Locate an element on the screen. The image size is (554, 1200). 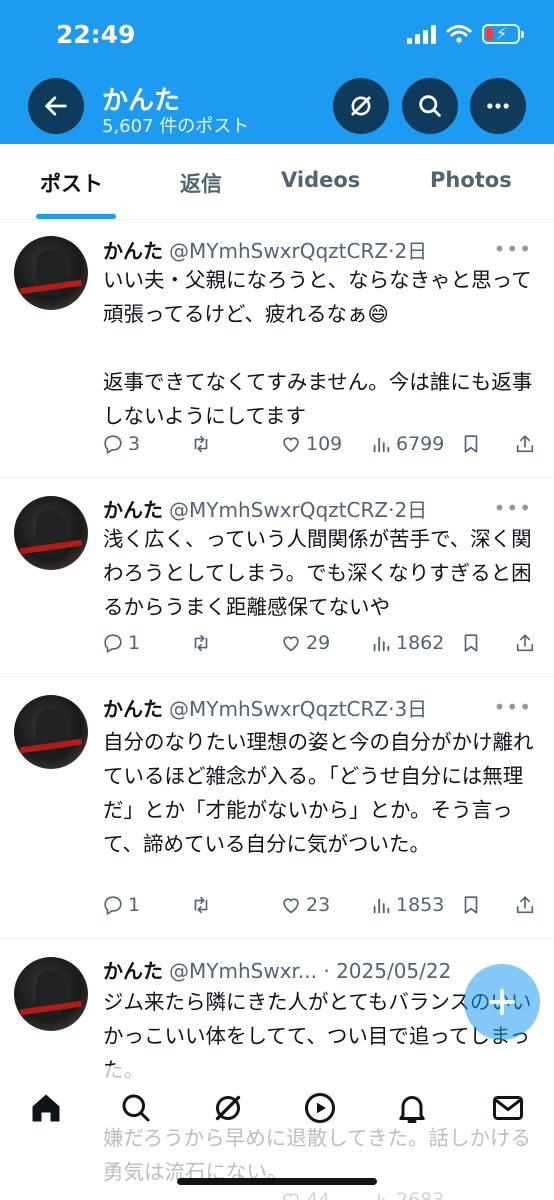
back-button is located at coordinates (56, 106).